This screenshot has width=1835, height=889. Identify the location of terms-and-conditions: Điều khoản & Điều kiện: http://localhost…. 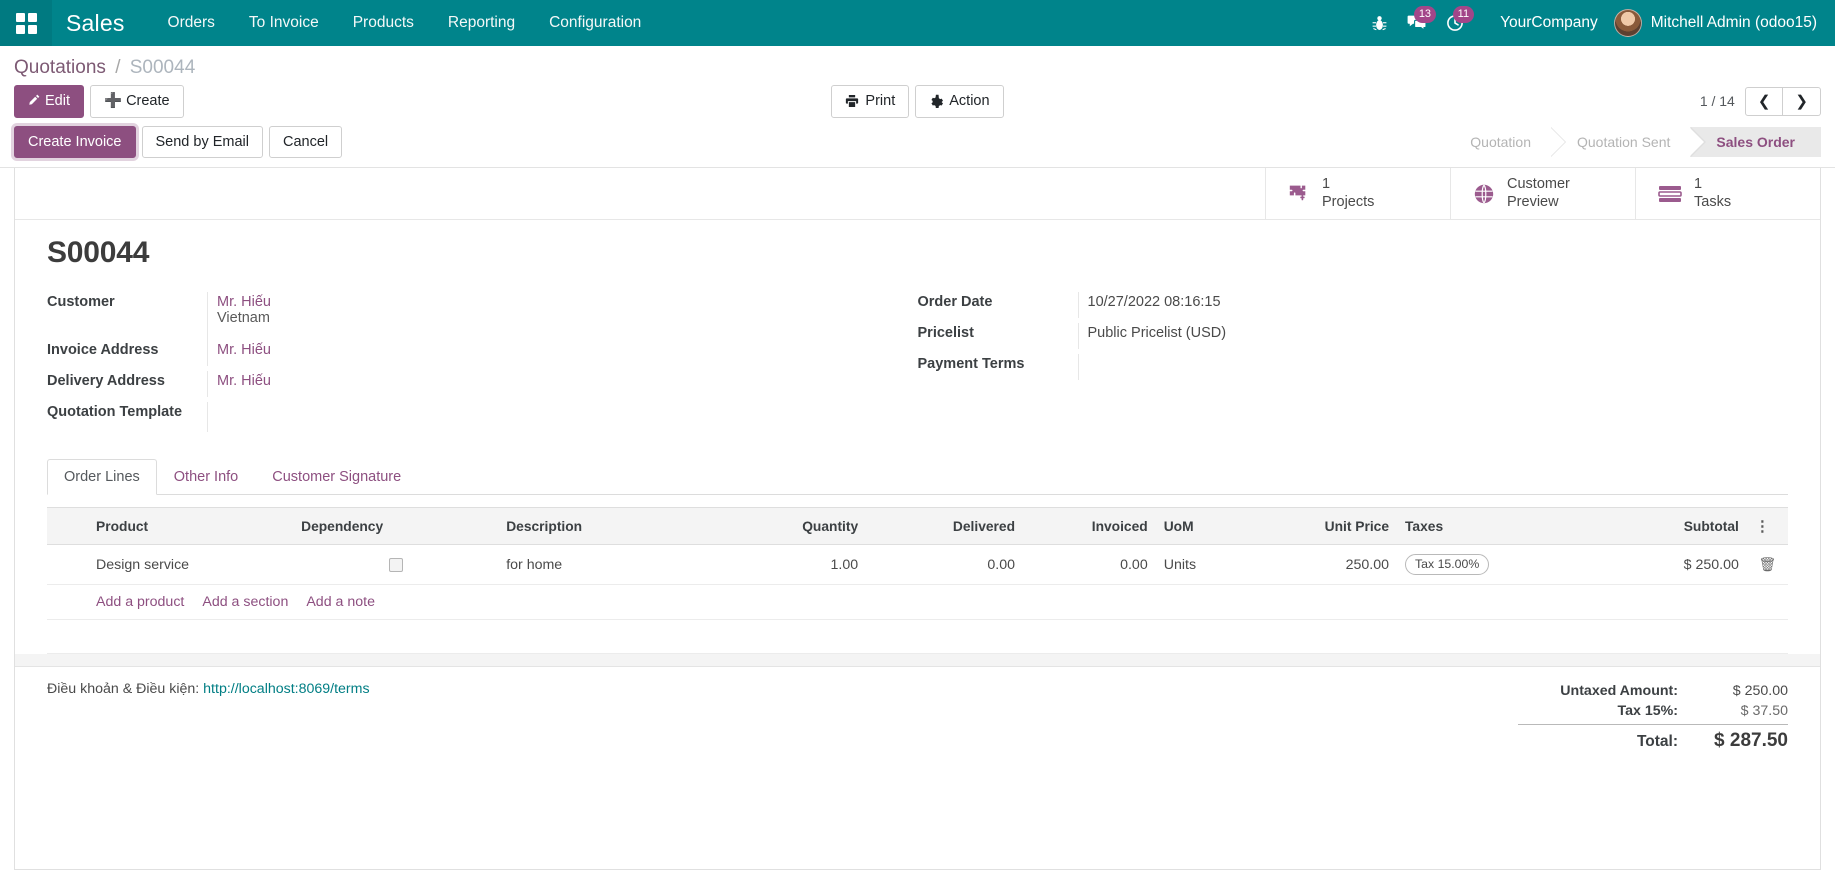
(208, 689).